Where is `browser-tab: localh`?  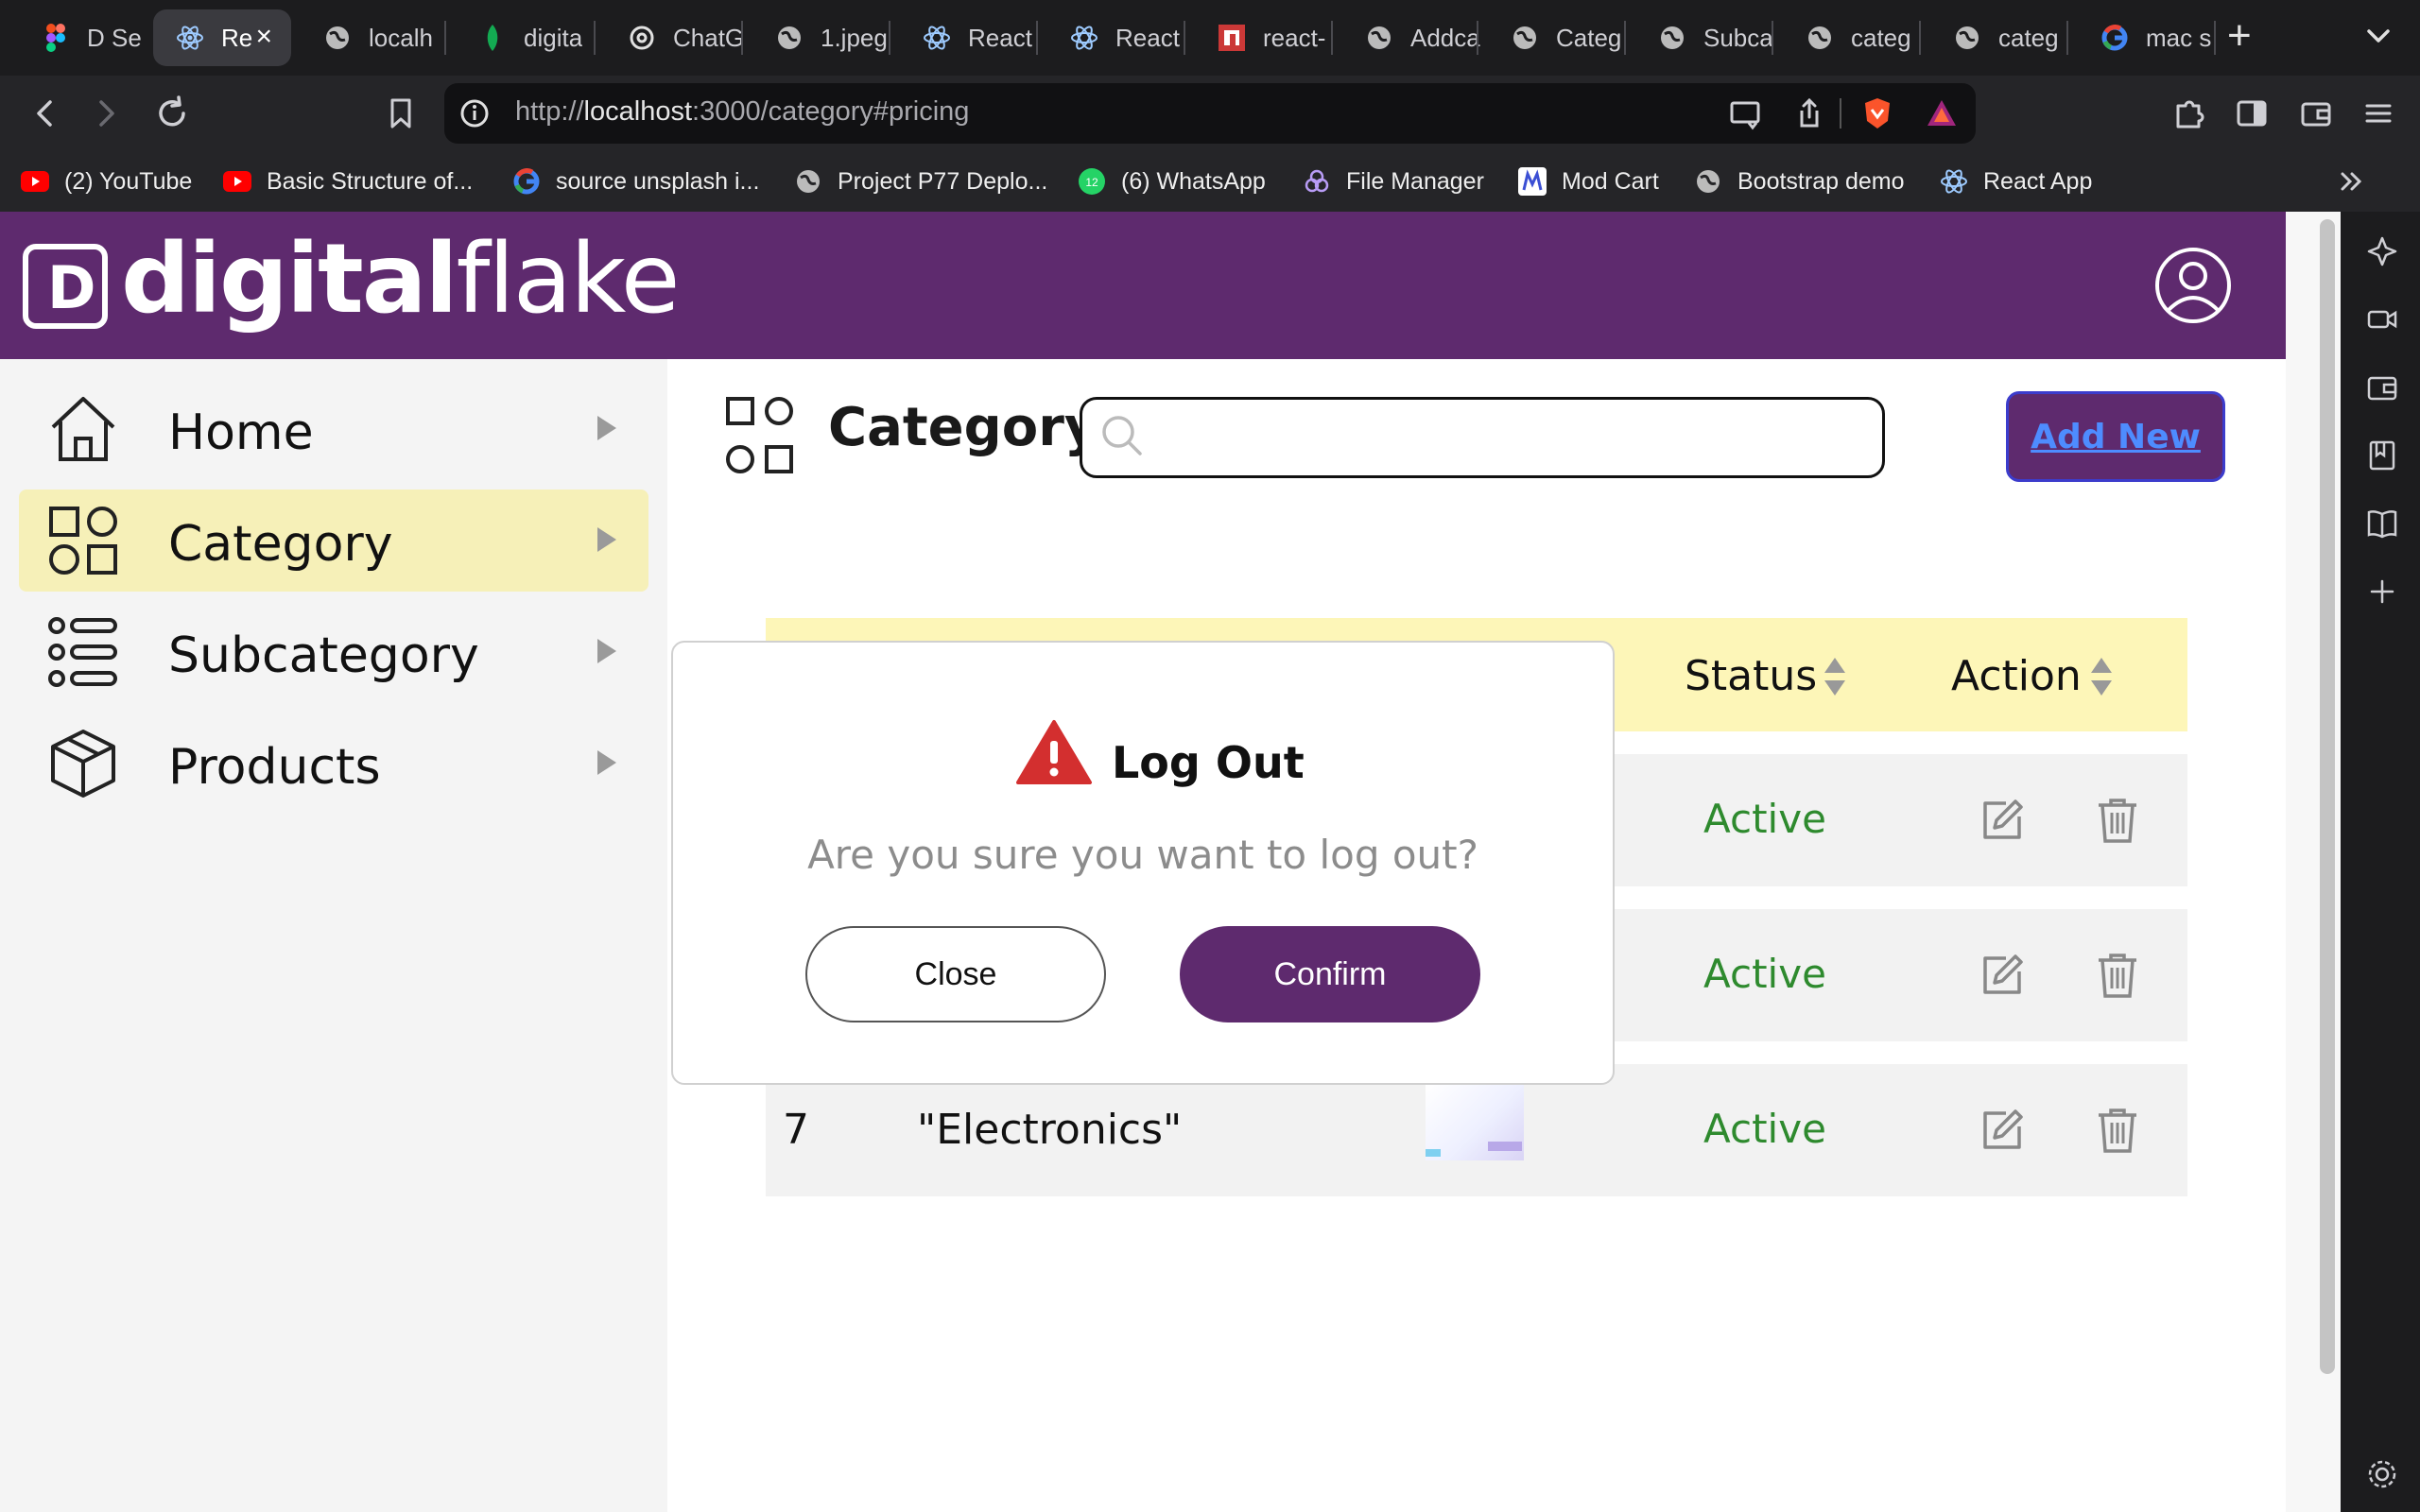 browser-tab: localh is located at coordinates (371, 37).